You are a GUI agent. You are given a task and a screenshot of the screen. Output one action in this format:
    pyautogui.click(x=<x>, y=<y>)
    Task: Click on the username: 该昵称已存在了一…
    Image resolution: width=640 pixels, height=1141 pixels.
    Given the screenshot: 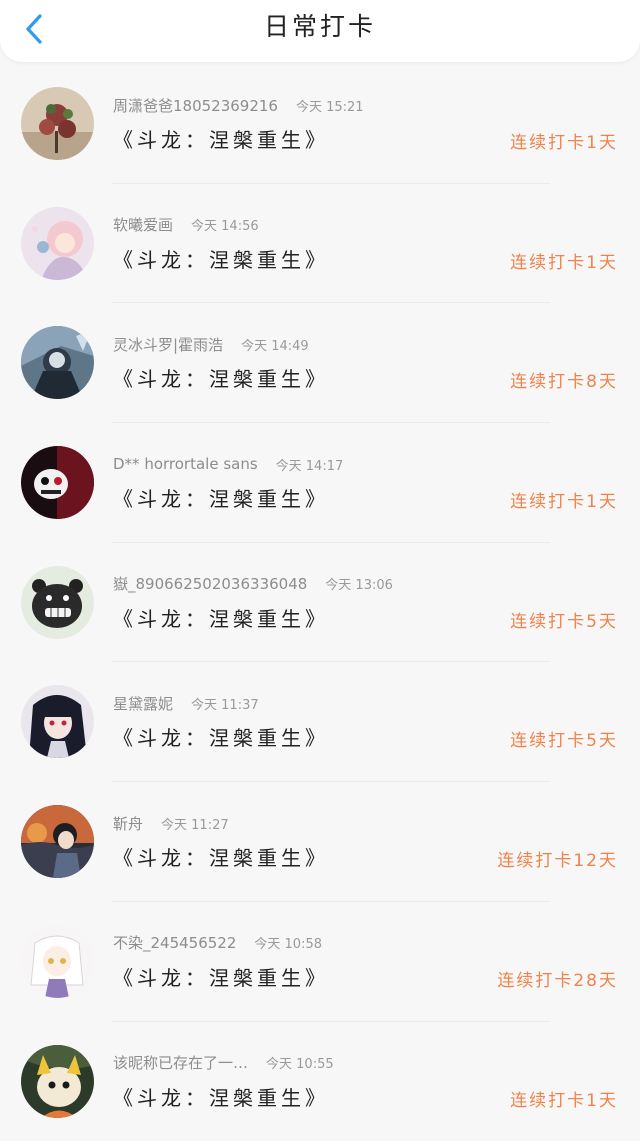 What is the action you would take?
    pyautogui.click(x=180, y=1062)
    